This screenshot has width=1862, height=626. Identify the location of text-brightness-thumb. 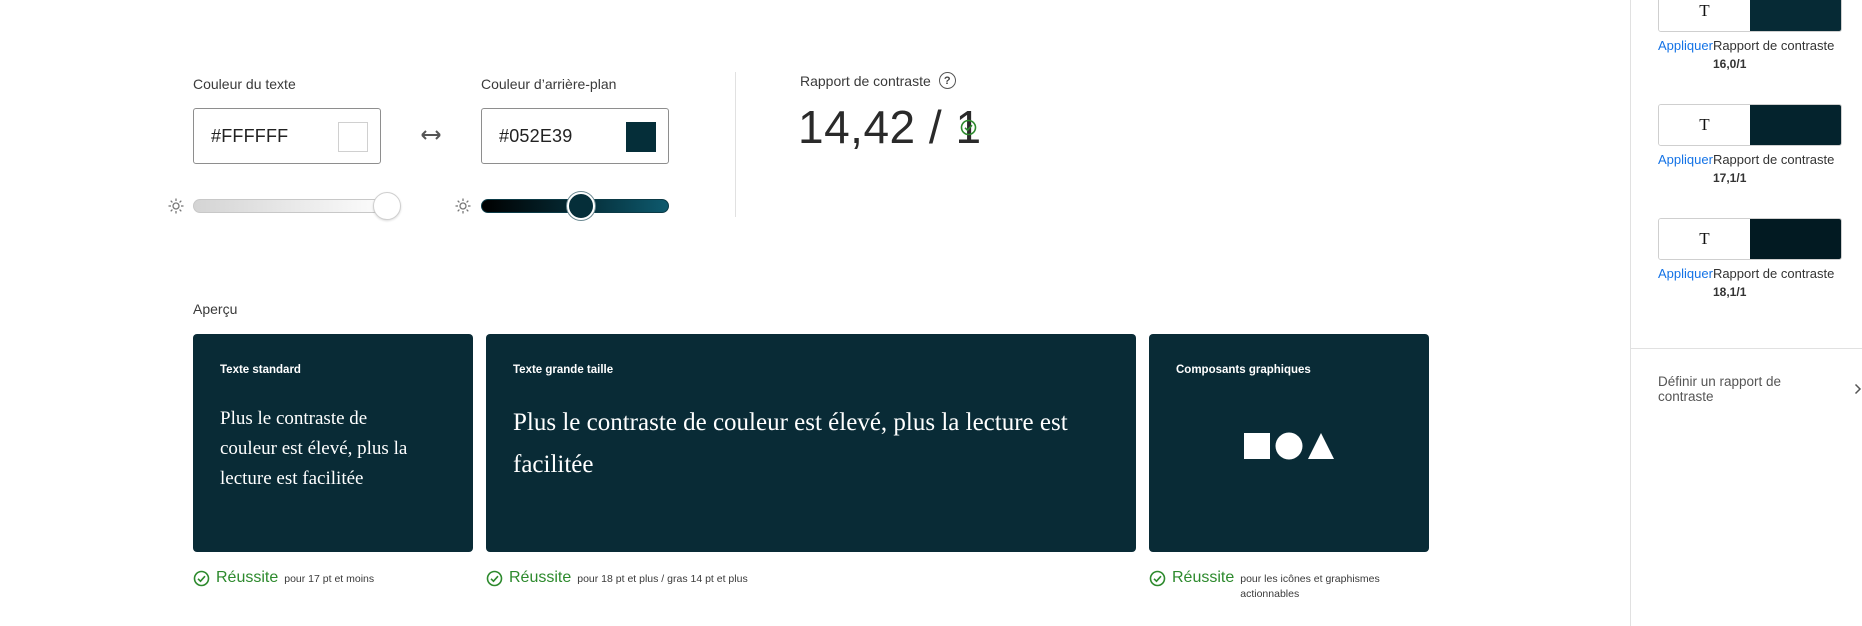
(387, 206).